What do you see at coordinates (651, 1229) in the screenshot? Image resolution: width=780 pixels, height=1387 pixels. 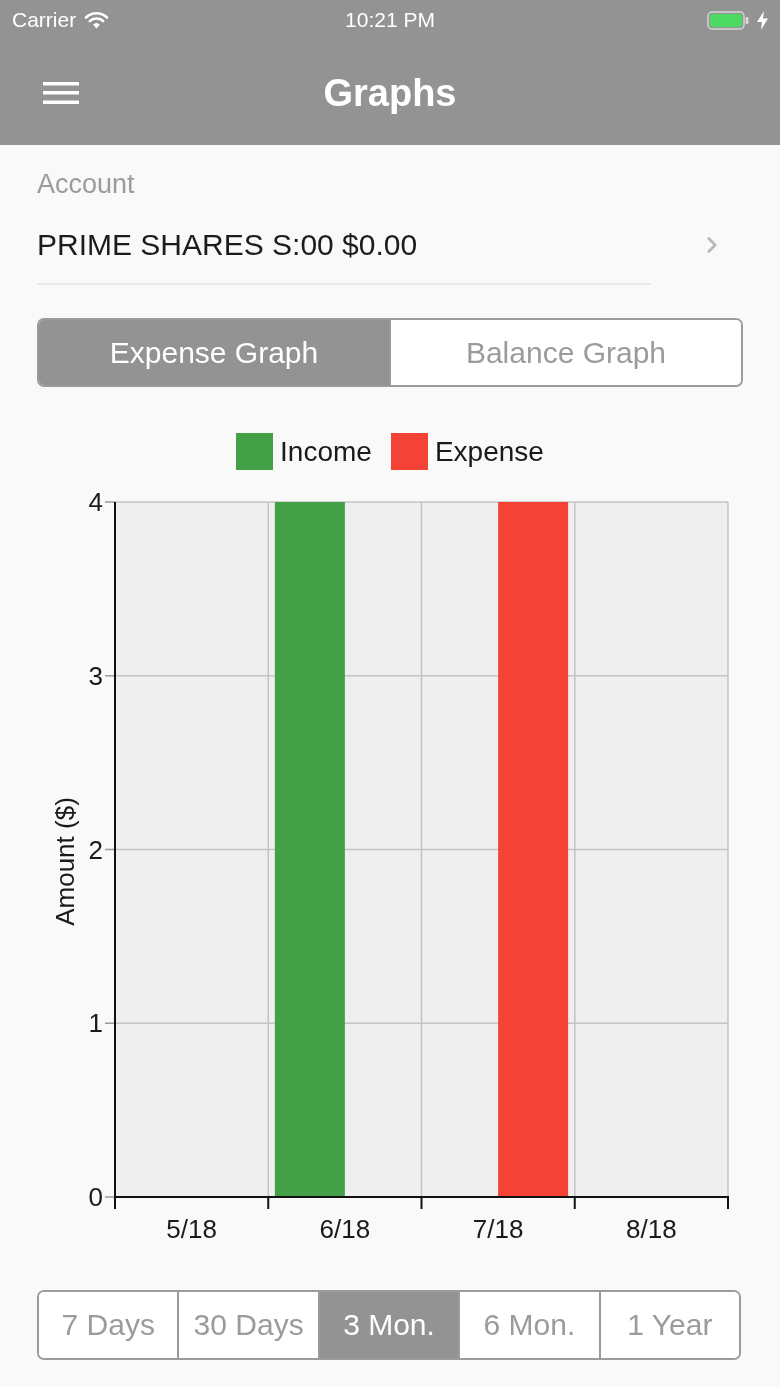 I see `x-tick-label: 8/18` at bounding box center [651, 1229].